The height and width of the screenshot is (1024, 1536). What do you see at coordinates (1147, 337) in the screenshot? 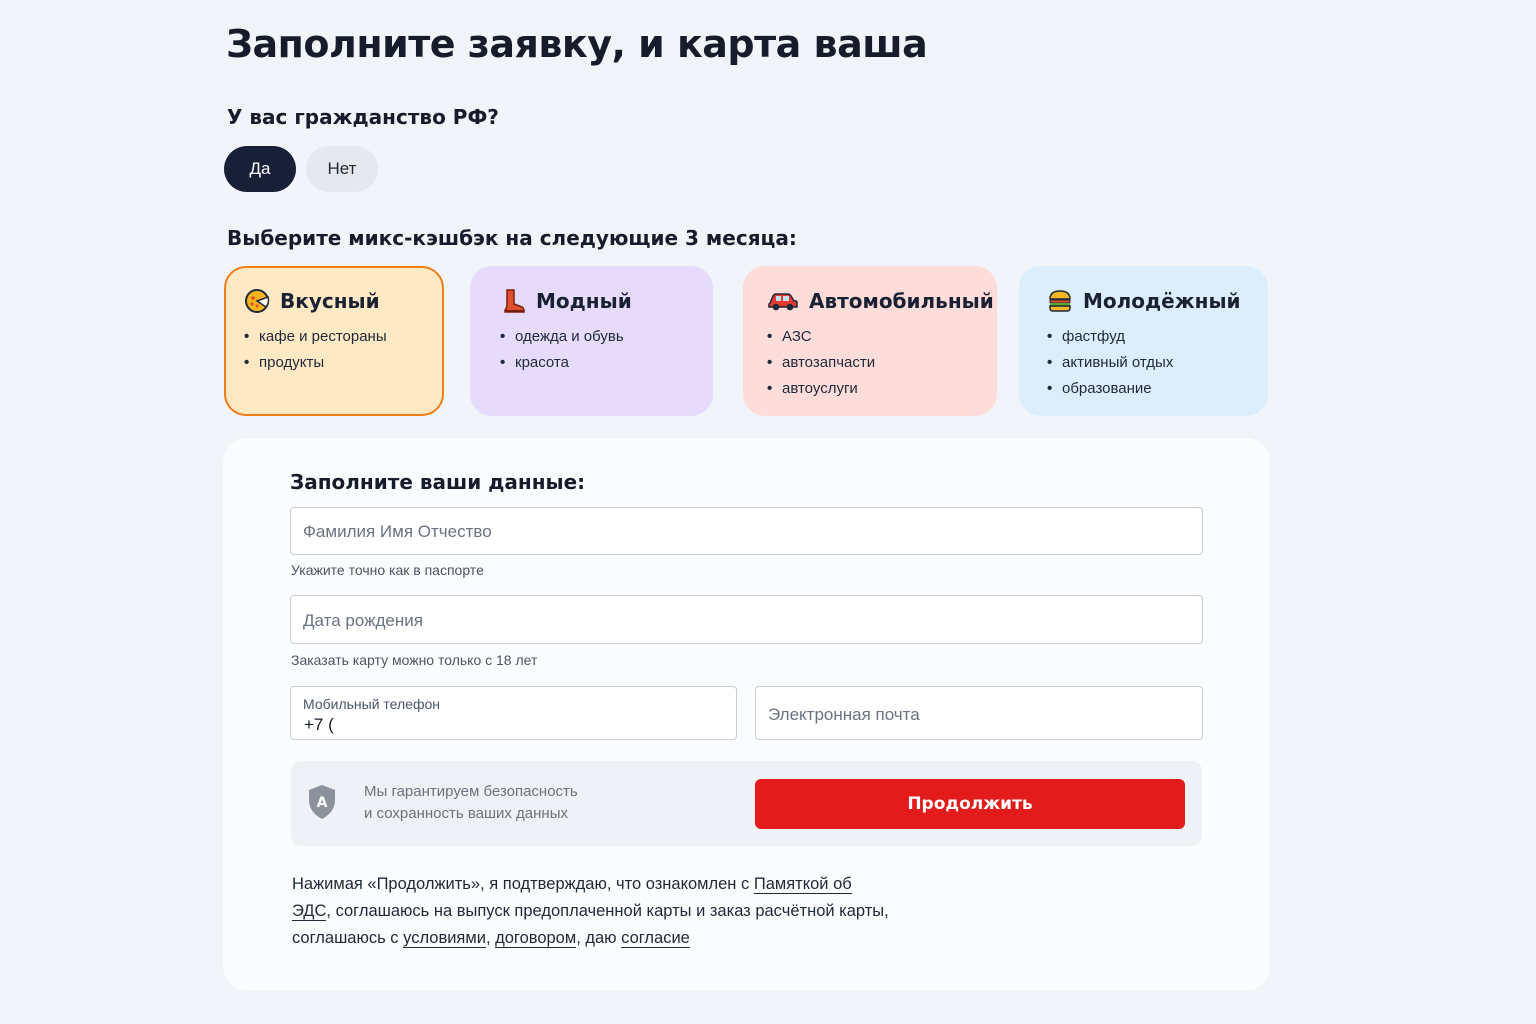
I see `list-item: фастфуд` at bounding box center [1147, 337].